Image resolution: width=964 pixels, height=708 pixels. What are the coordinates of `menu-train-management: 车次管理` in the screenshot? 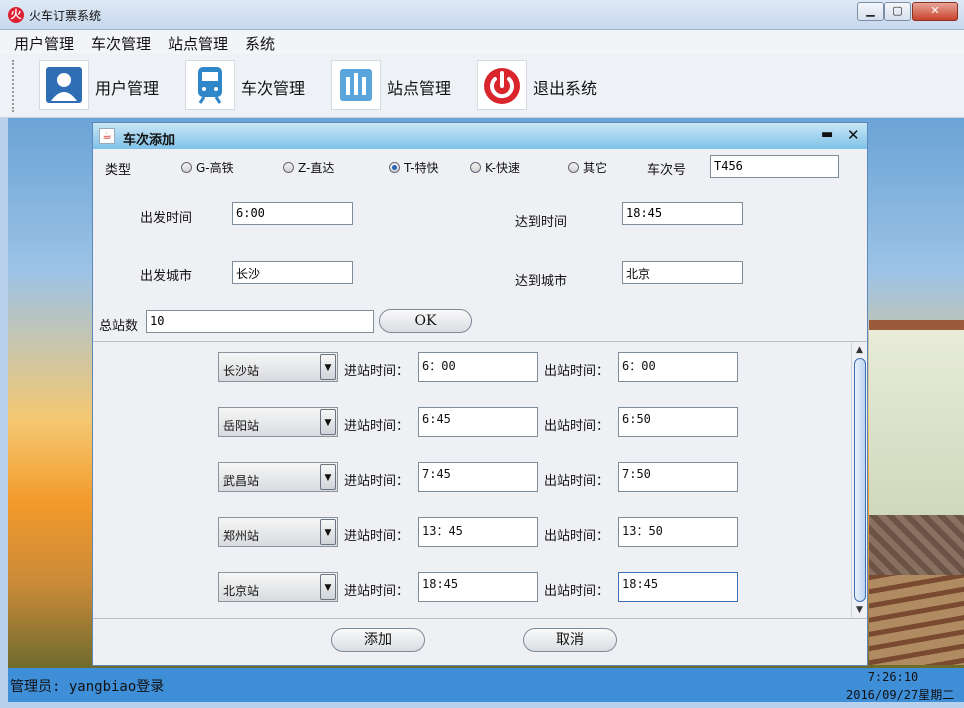 It's located at (121, 43).